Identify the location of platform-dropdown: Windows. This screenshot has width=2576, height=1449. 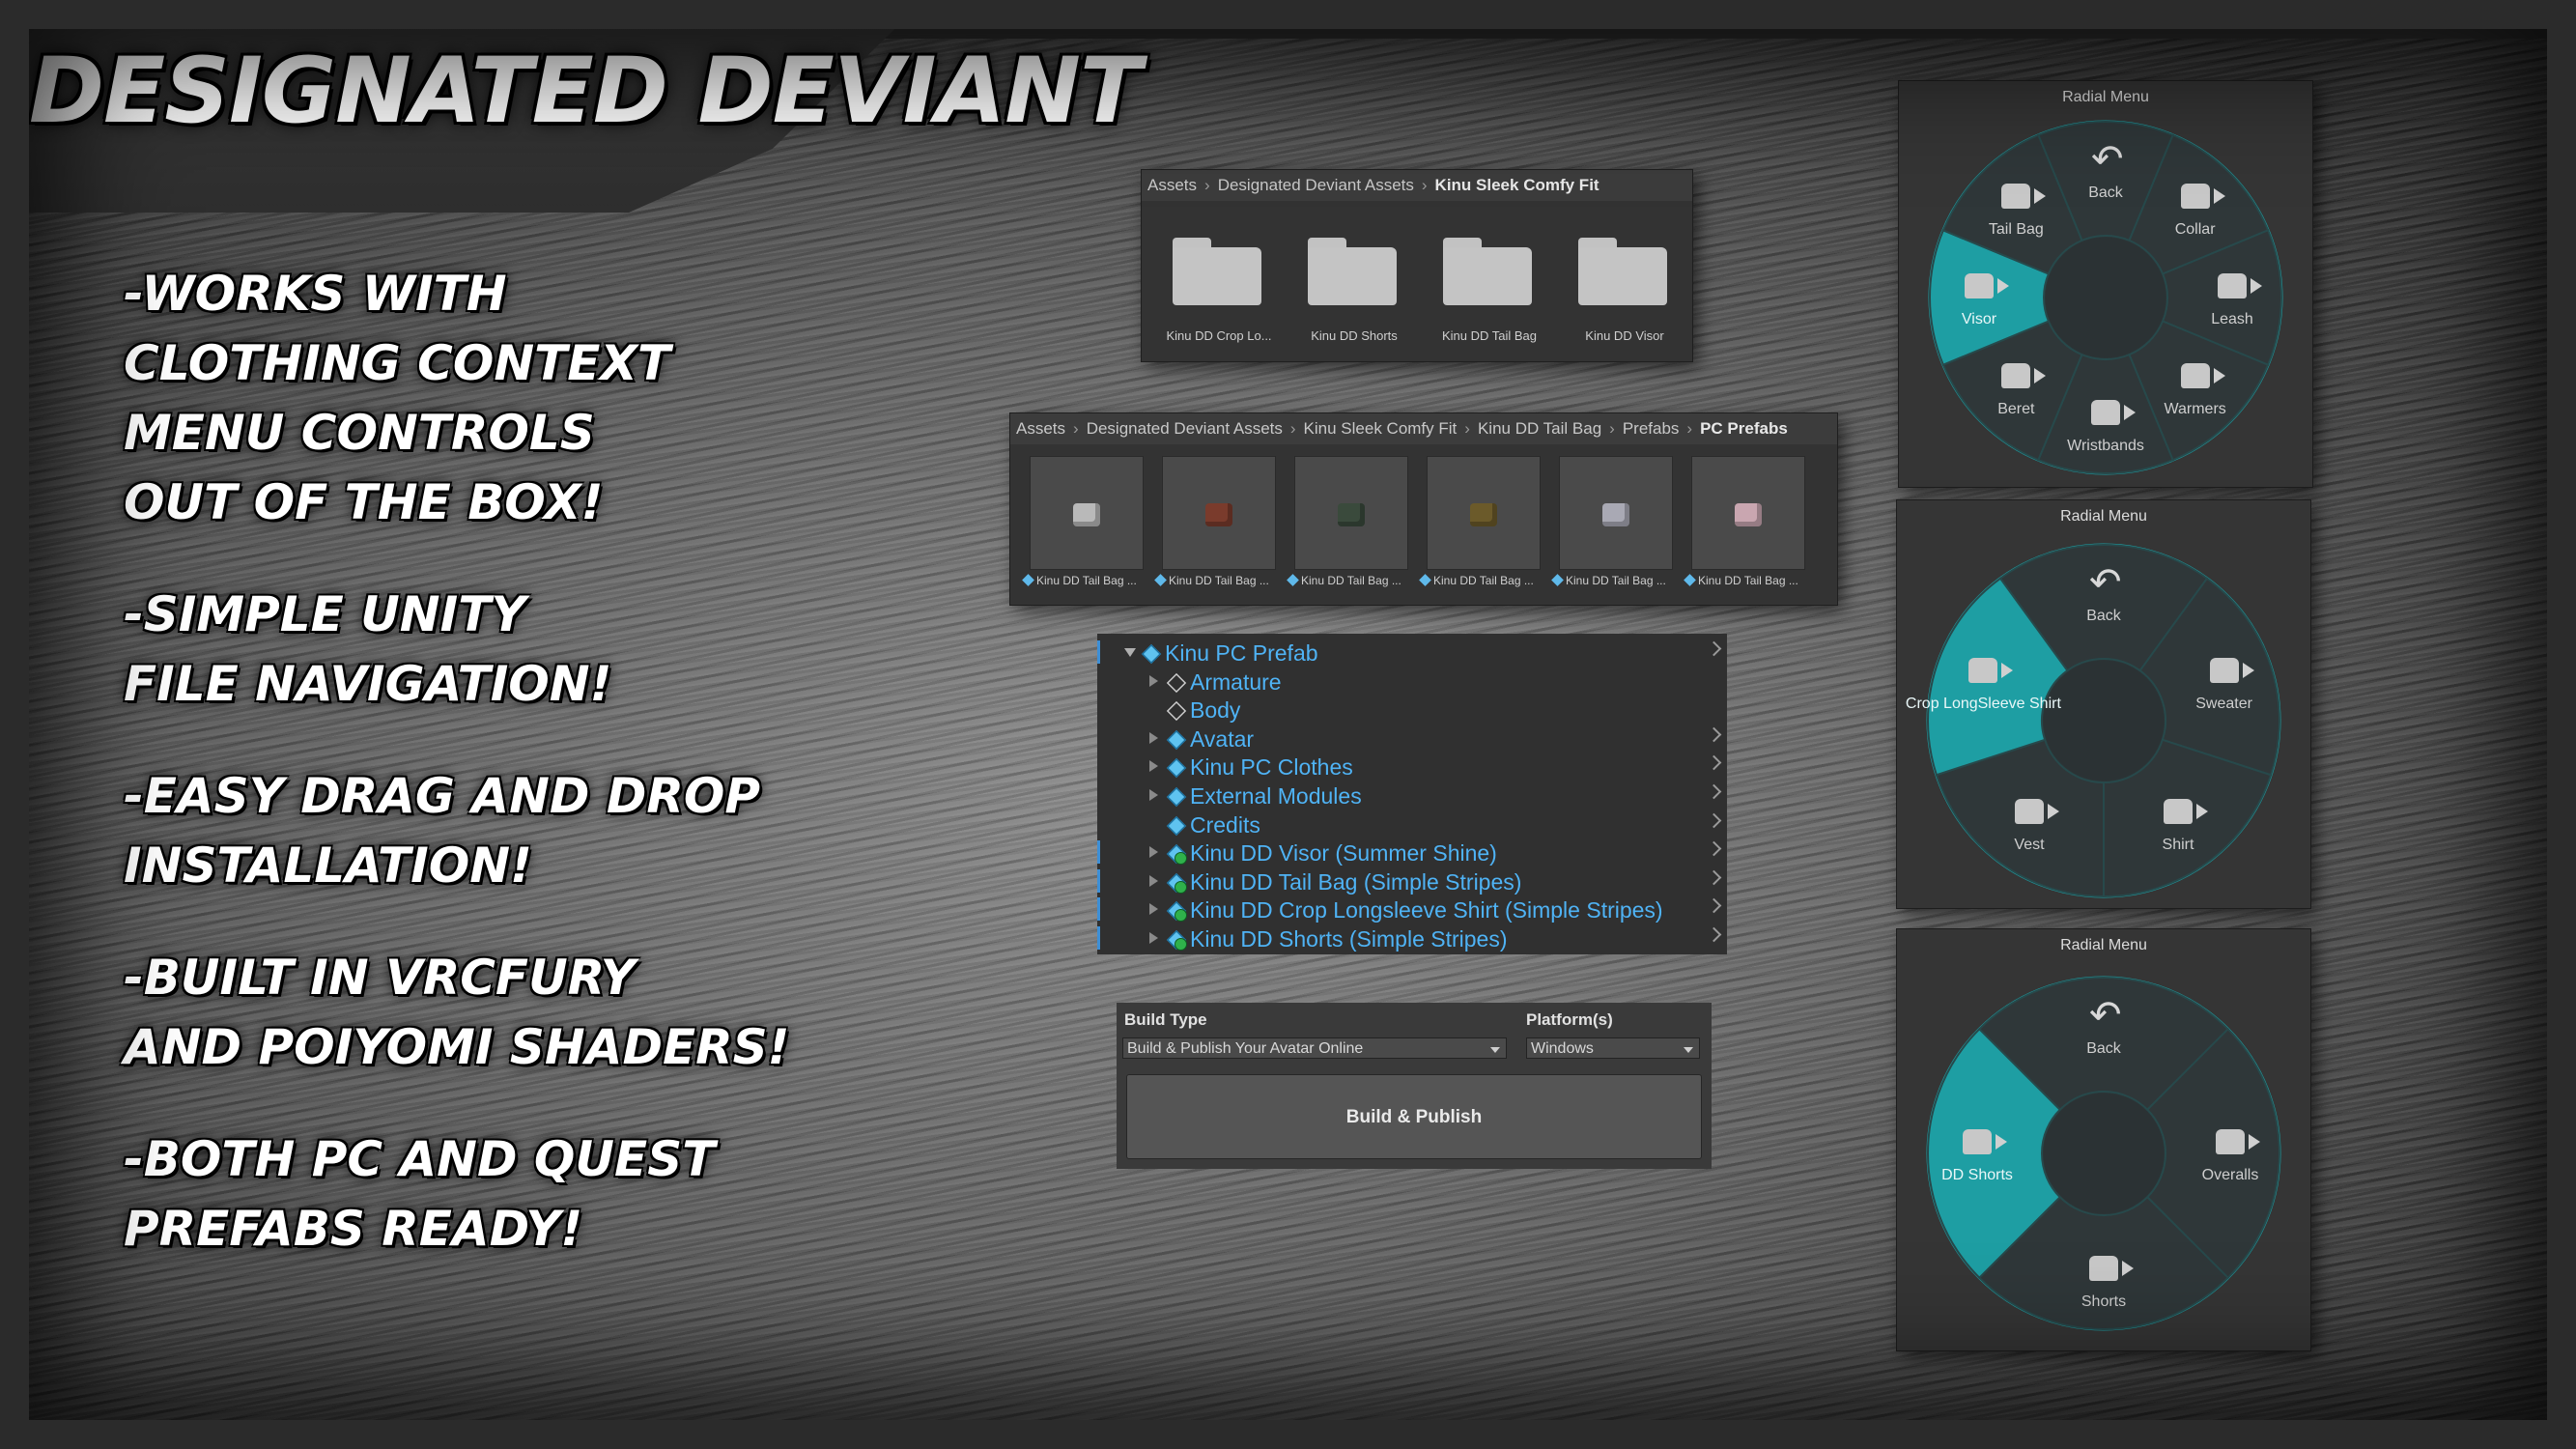
(1613, 1048).